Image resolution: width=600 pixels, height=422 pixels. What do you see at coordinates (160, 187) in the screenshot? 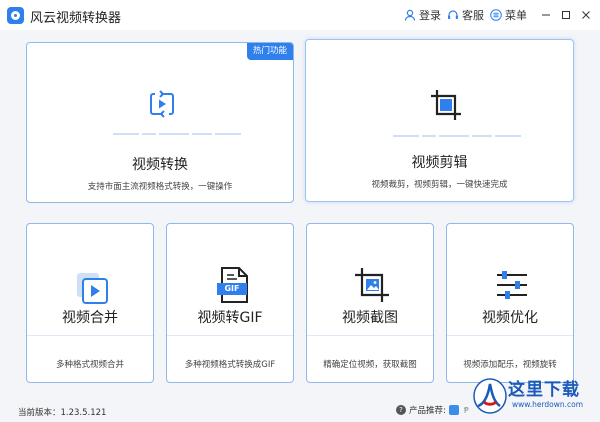
I see `card-description: 支持市面主流视频格式转换，一键操作` at bounding box center [160, 187].